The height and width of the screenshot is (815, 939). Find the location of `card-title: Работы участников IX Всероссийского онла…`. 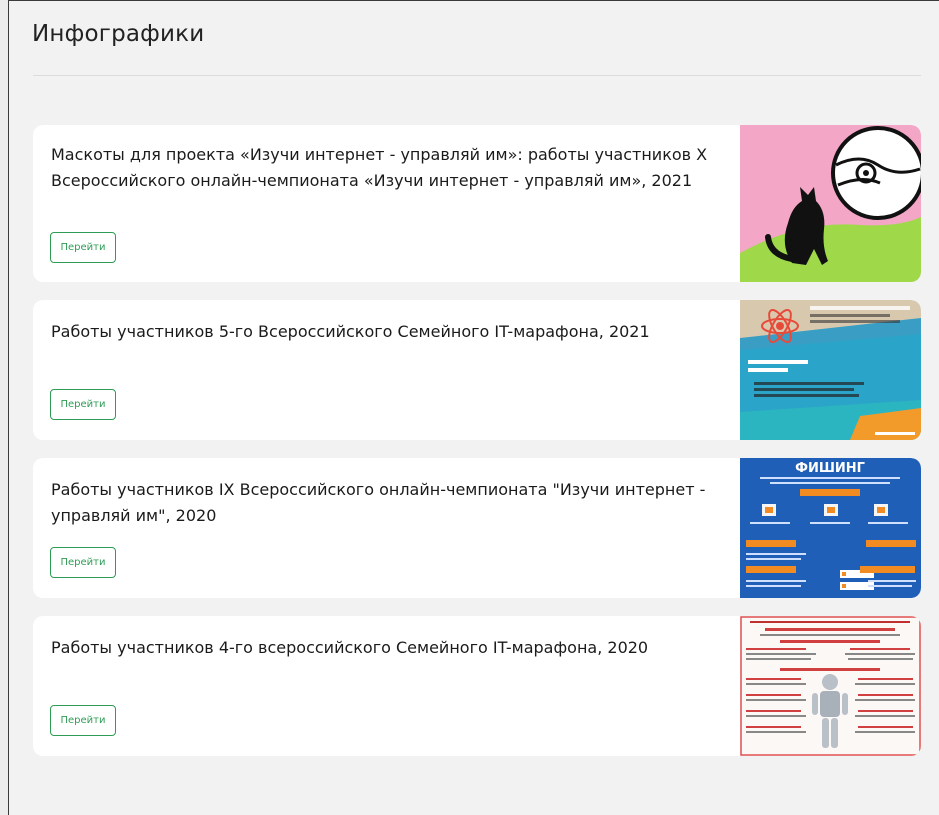

card-title: Работы участников IX Всероссийского онла… is located at coordinates (386, 503).